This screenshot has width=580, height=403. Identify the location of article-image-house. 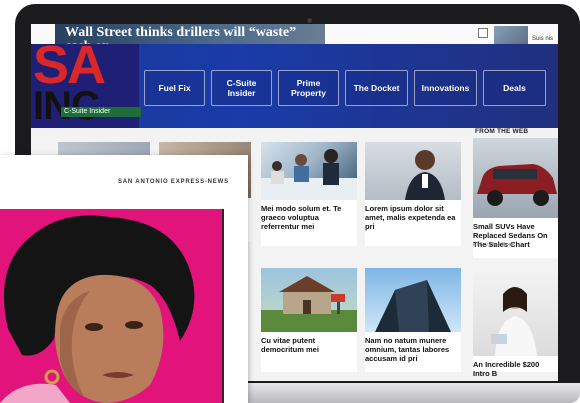
(309, 300).